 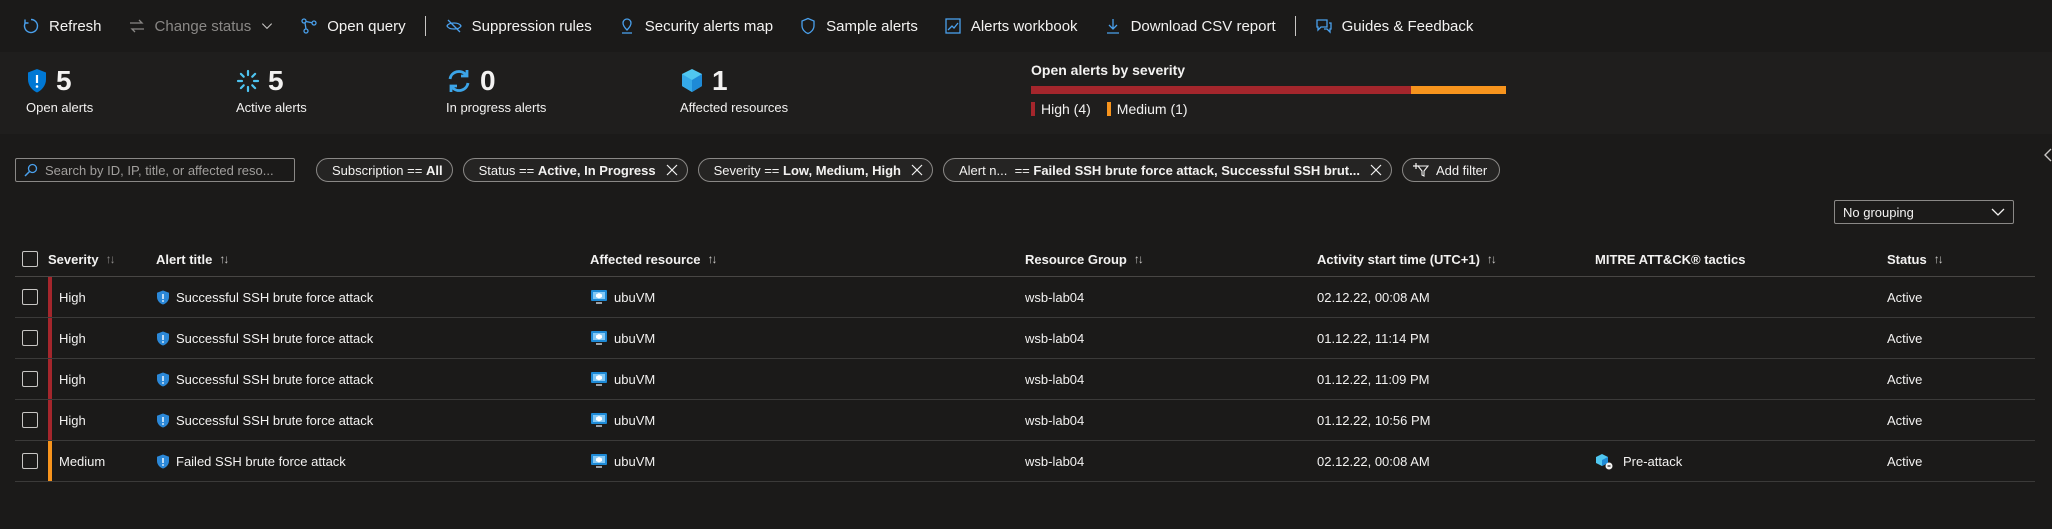 I want to click on spinner-icon, so click(x=248, y=81).